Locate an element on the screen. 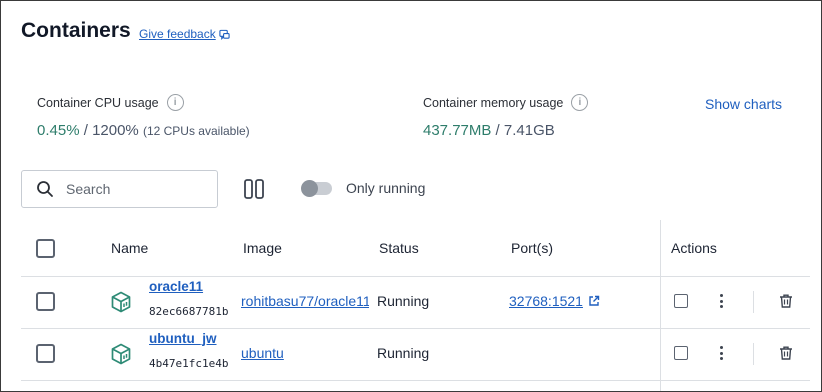 This screenshot has height=392, width=822. only-running-toggle is located at coordinates (316, 188).